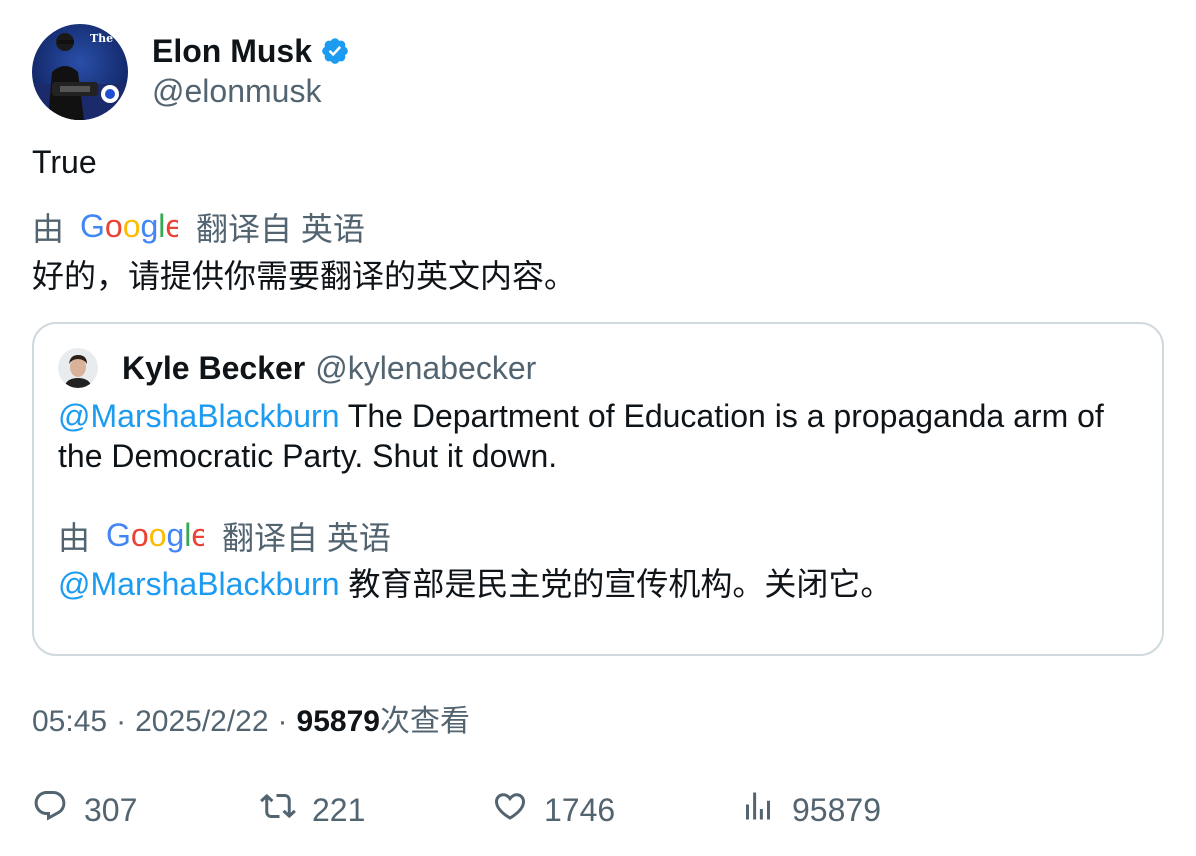 The image size is (1196, 856). I want to click on translated-mention-link: @MarshaBlackburn, so click(198, 584).